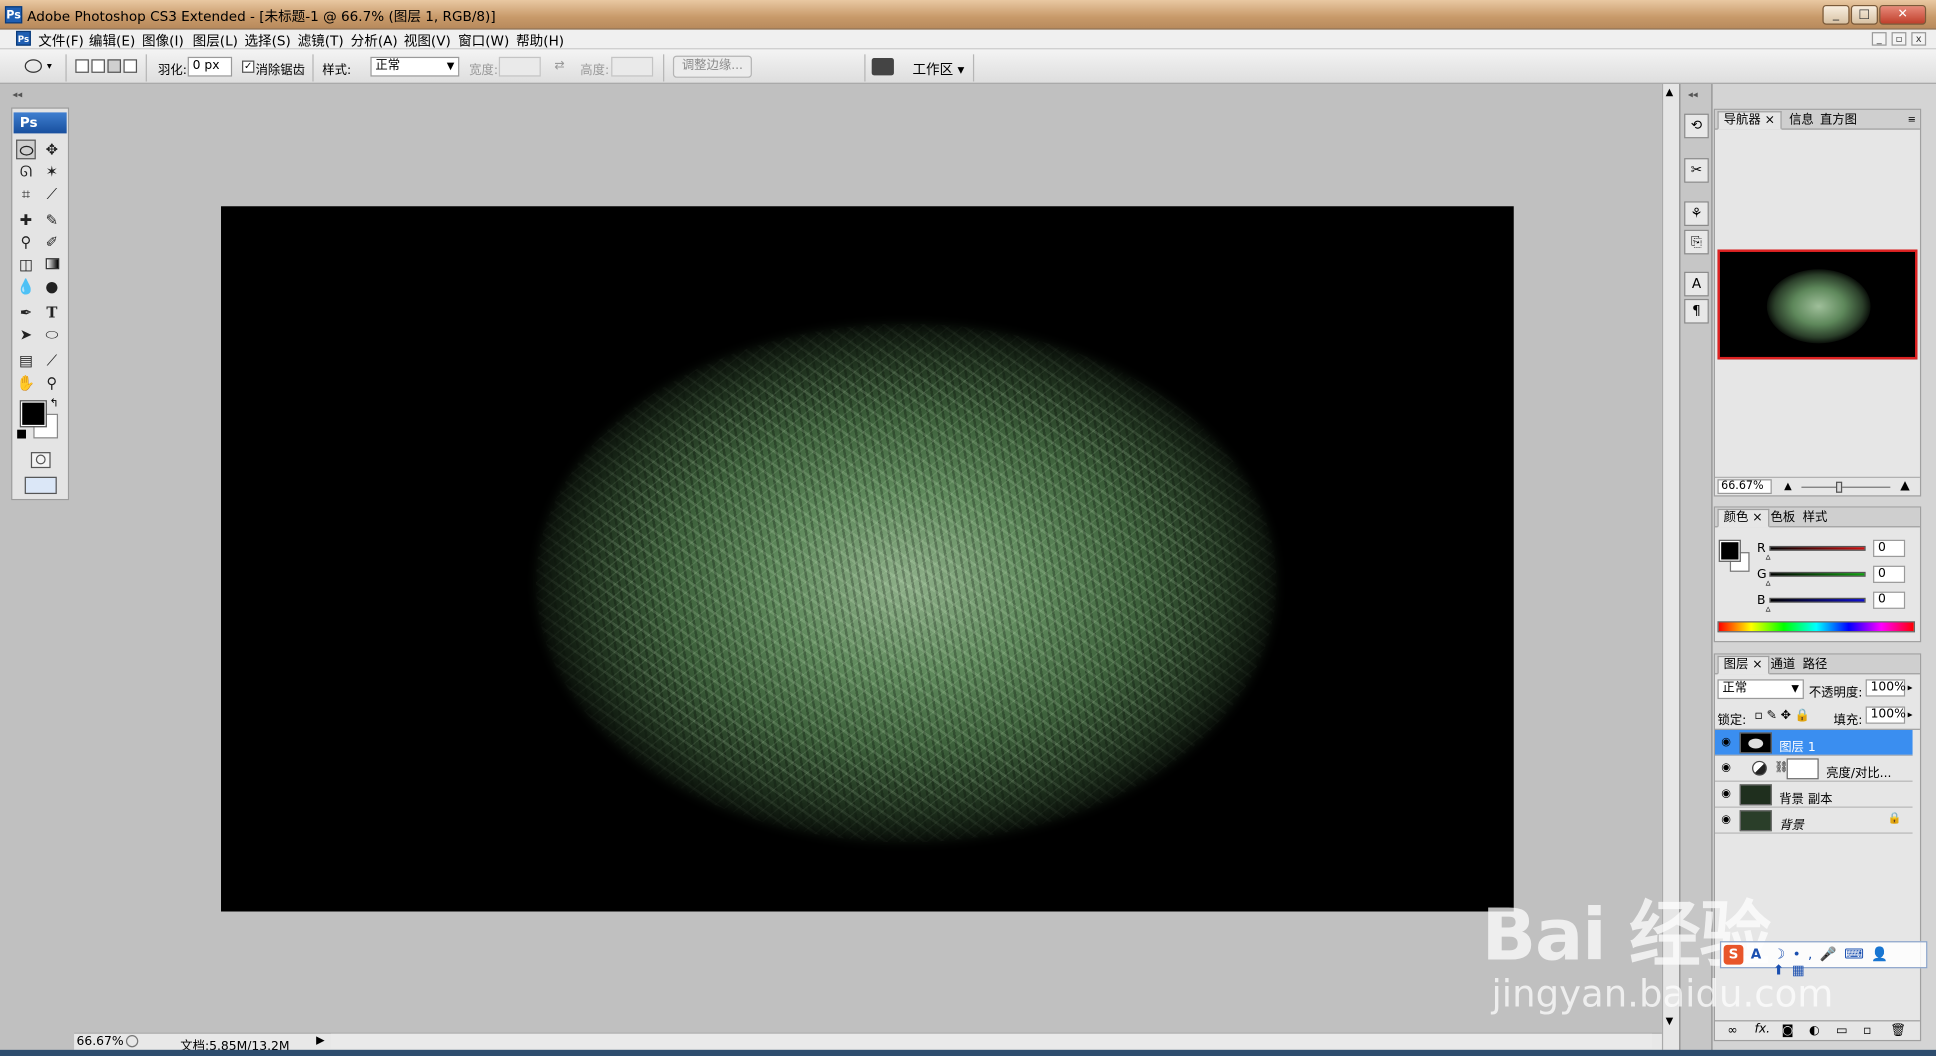  Describe the element at coordinates (1905, 486) in the screenshot. I see `zoom-in-icon: ▲` at that location.